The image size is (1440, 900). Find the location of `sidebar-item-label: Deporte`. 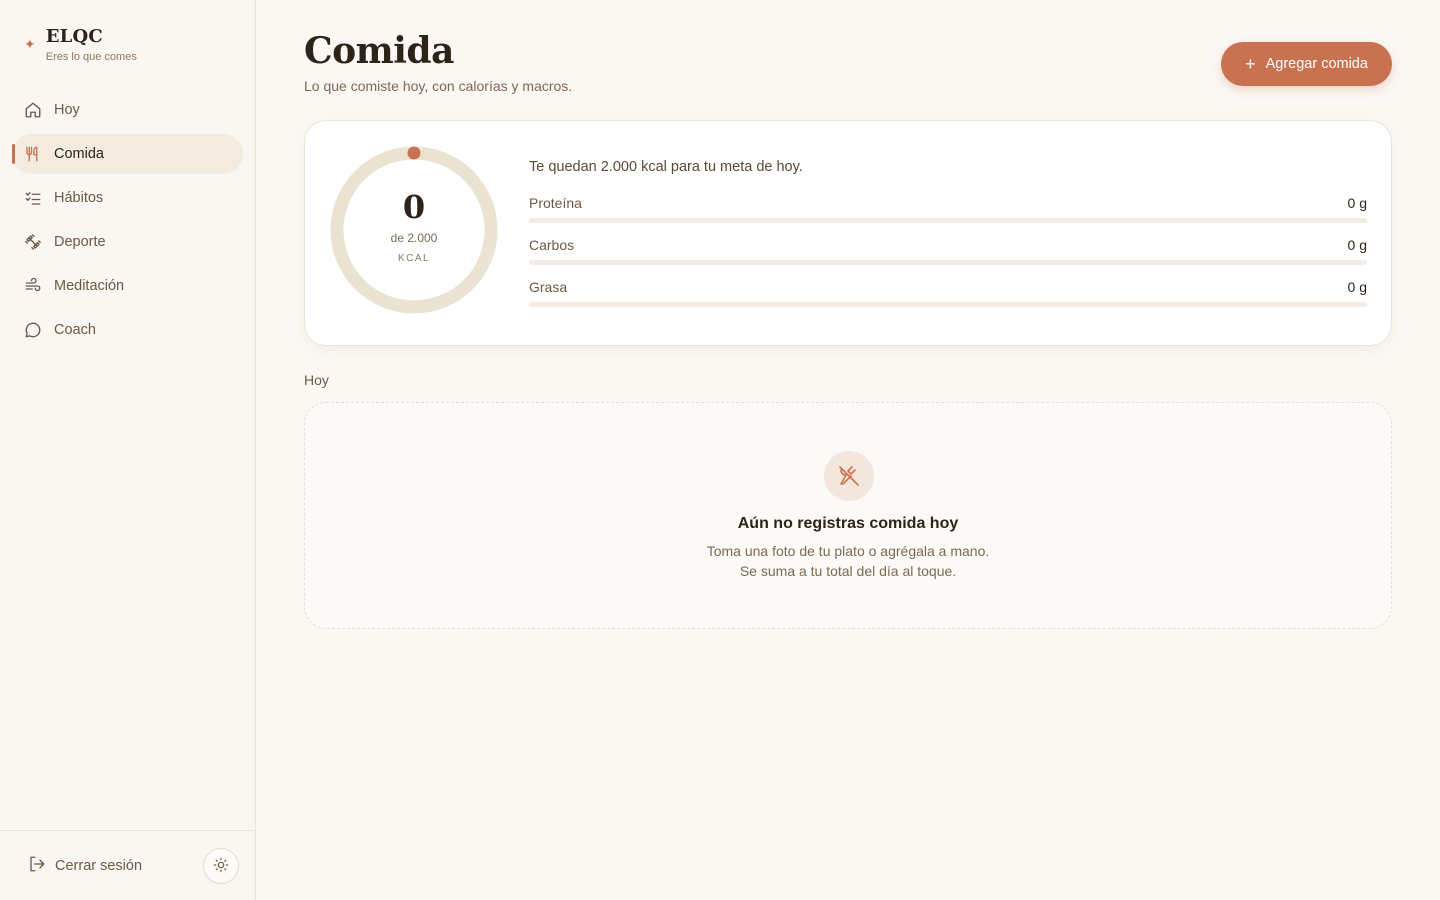

sidebar-item-label: Deporte is located at coordinates (80, 242).